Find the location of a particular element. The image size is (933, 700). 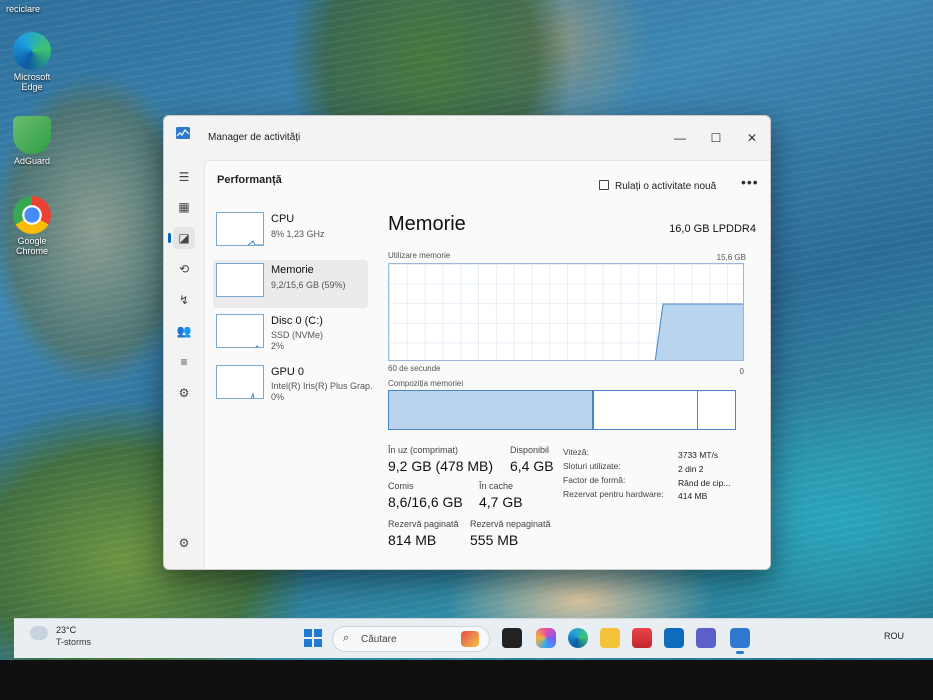

weather-temperature: 23°C is located at coordinates (66, 630).